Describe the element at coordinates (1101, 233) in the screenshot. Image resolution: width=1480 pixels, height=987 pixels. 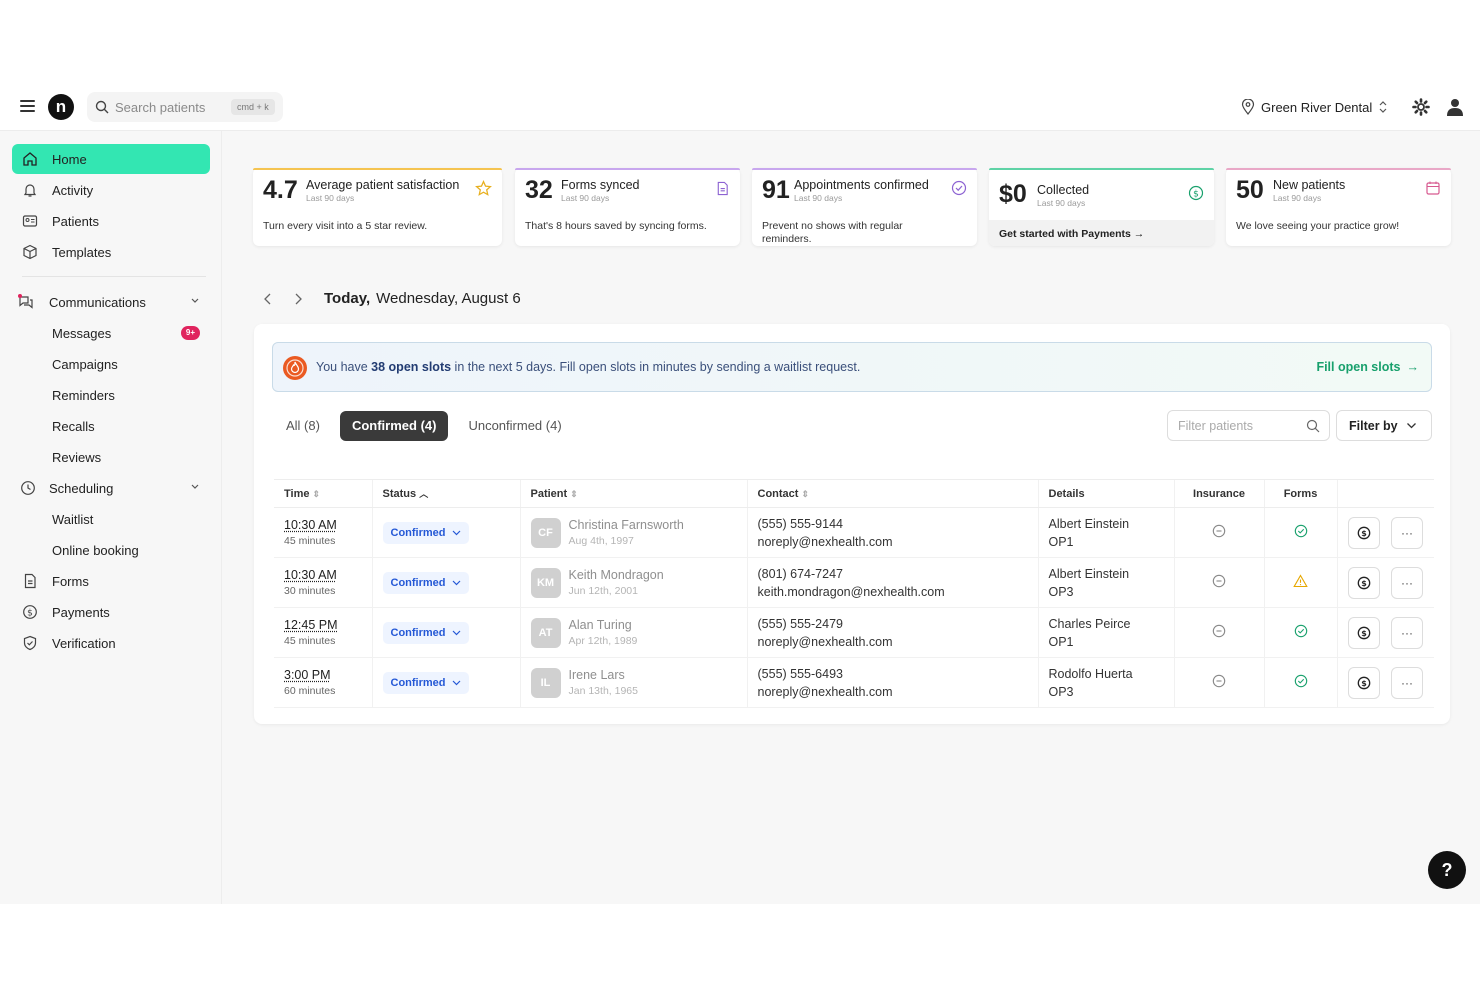
I see `payments-cta-link: Get started with Payments →` at that location.